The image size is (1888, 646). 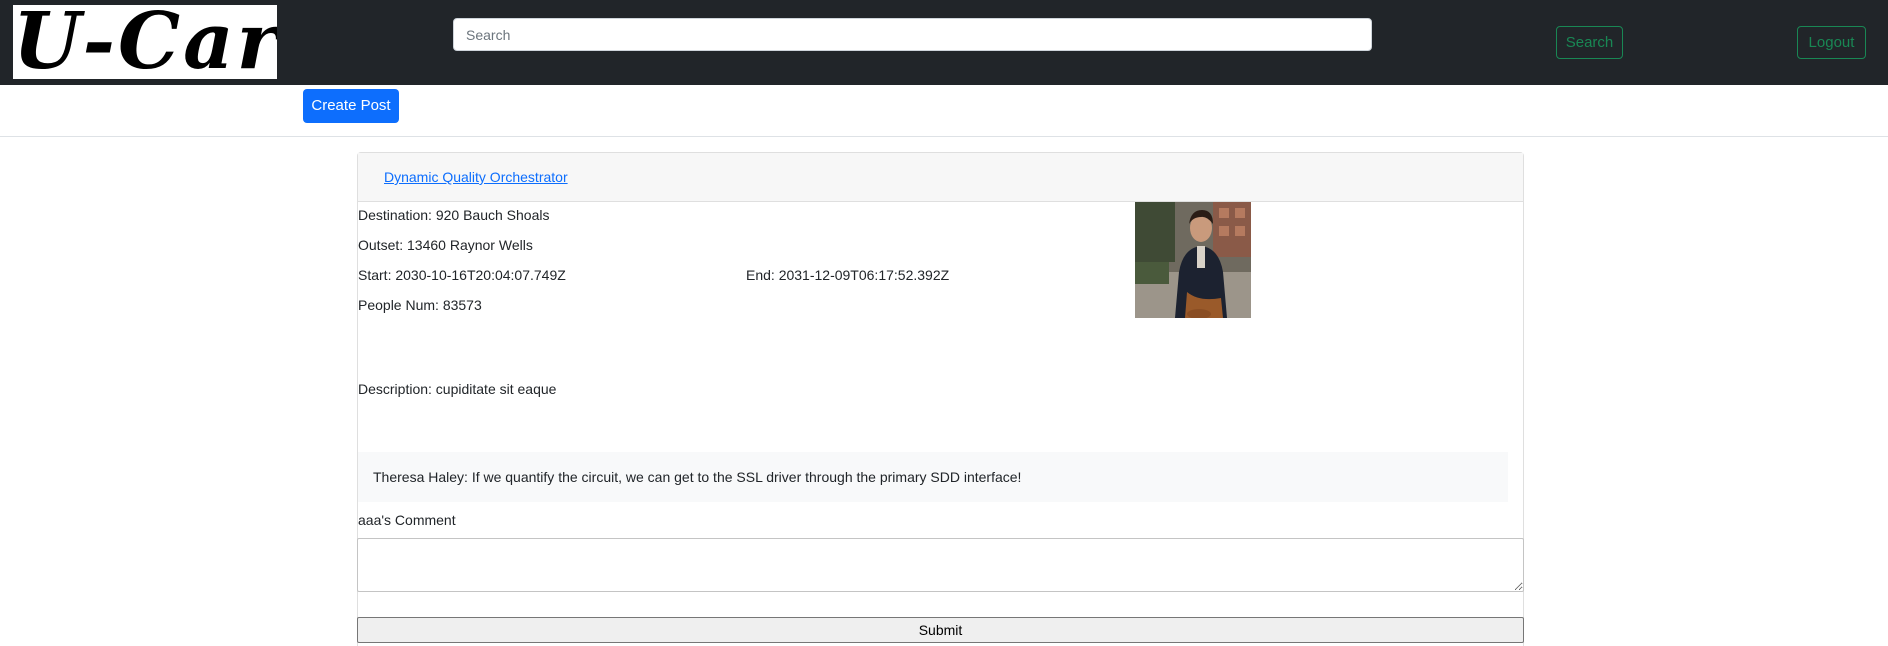 I want to click on top-navbar: U-Car Search Logout, so click(x=944, y=42).